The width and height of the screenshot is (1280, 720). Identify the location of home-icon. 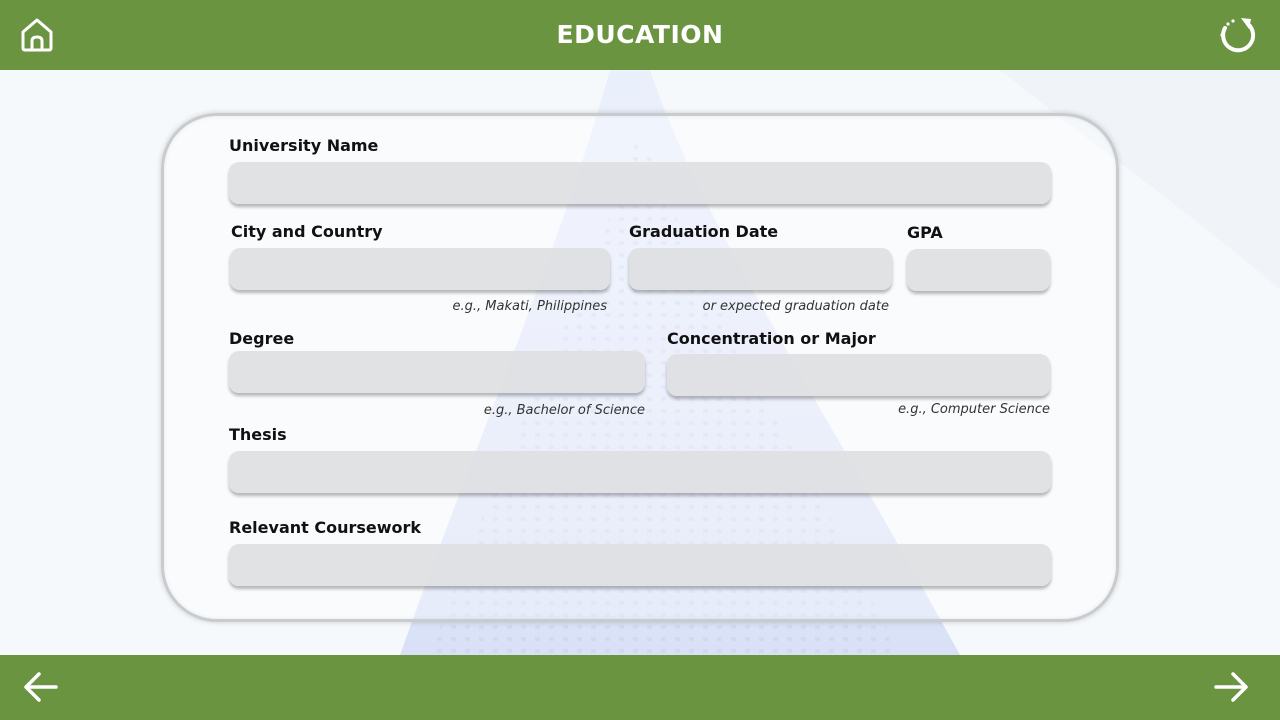
(37, 35).